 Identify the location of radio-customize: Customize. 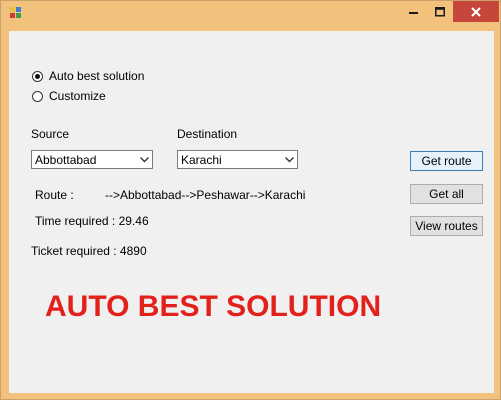
(69, 96).